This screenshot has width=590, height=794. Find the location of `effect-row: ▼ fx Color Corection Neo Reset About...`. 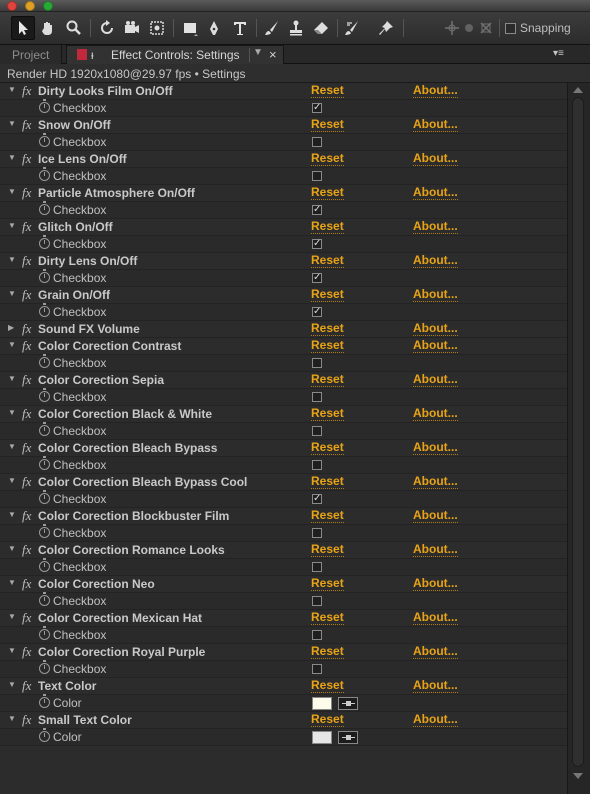

effect-row: ▼ fx Color Corection Neo Reset About... is located at coordinates (283, 584).